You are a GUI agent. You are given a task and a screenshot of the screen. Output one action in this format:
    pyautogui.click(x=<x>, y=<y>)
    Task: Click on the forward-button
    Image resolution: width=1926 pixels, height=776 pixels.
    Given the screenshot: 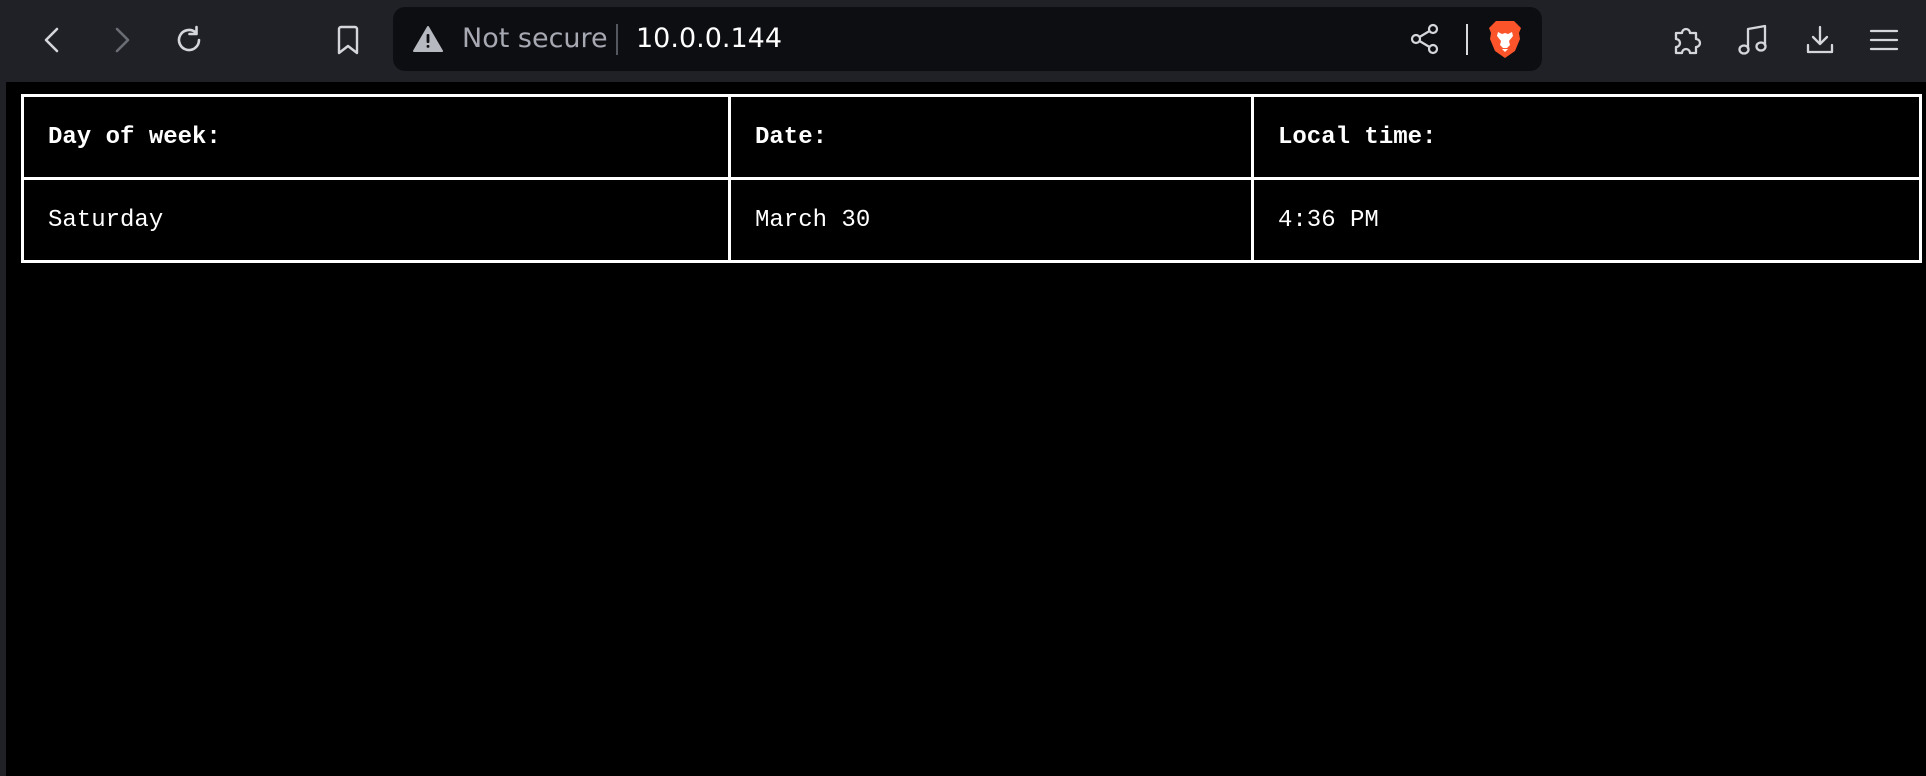 What is the action you would take?
    pyautogui.click(x=121, y=40)
    